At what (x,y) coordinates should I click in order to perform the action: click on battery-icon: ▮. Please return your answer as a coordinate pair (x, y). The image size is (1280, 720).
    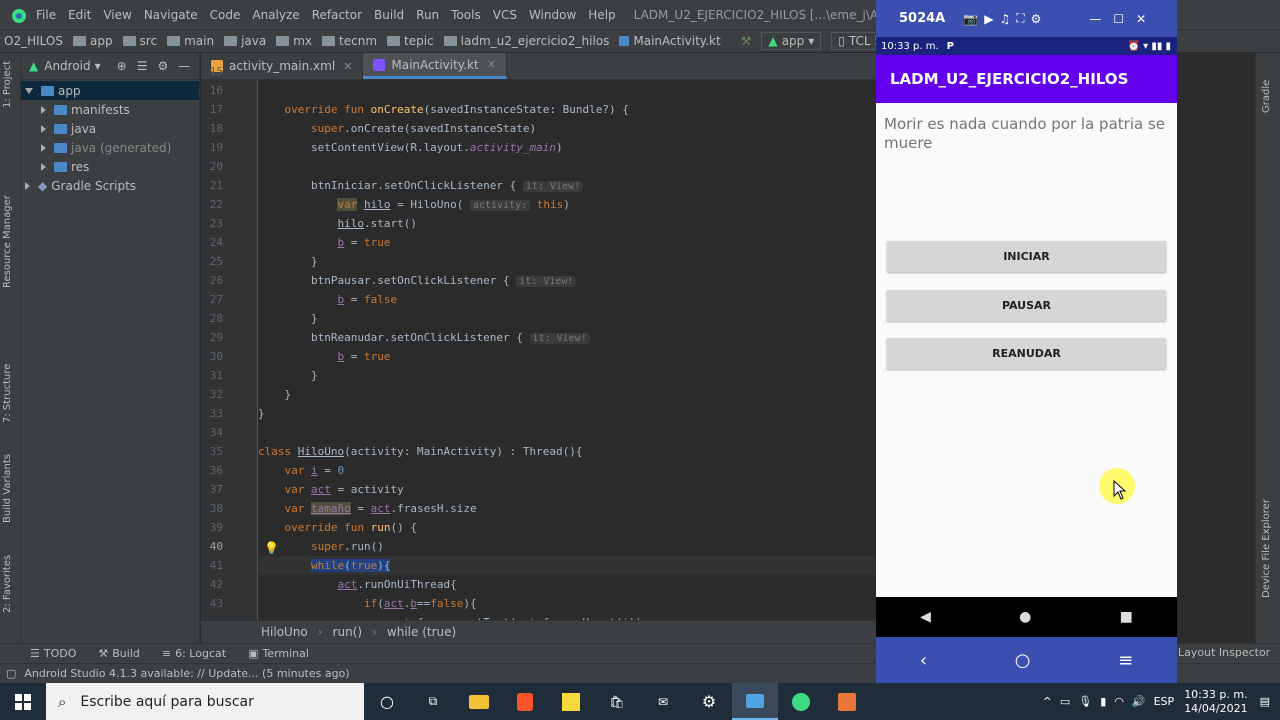
    Looking at the image, I should click on (1103, 701).